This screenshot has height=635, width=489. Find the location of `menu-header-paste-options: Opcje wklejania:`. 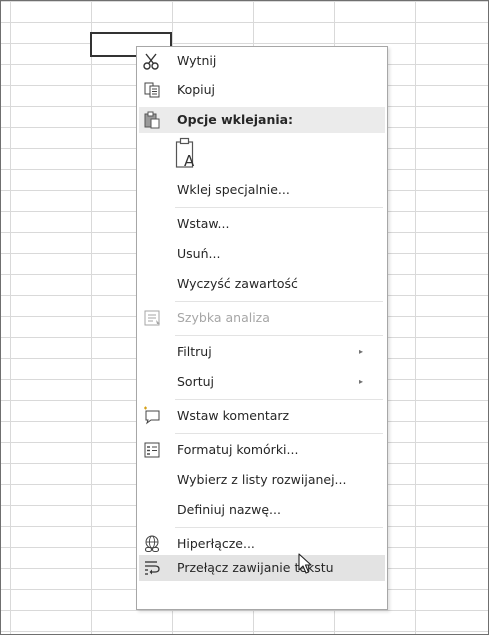

menu-header-paste-options: Opcje wklejania: is located at coordinates (262, 120).